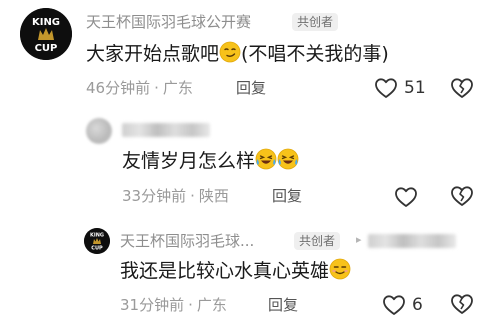  What do you see at coordinates (412, 241) in the screenshot?
I see `blurred-reply-target` at bounding box center [412, 241].